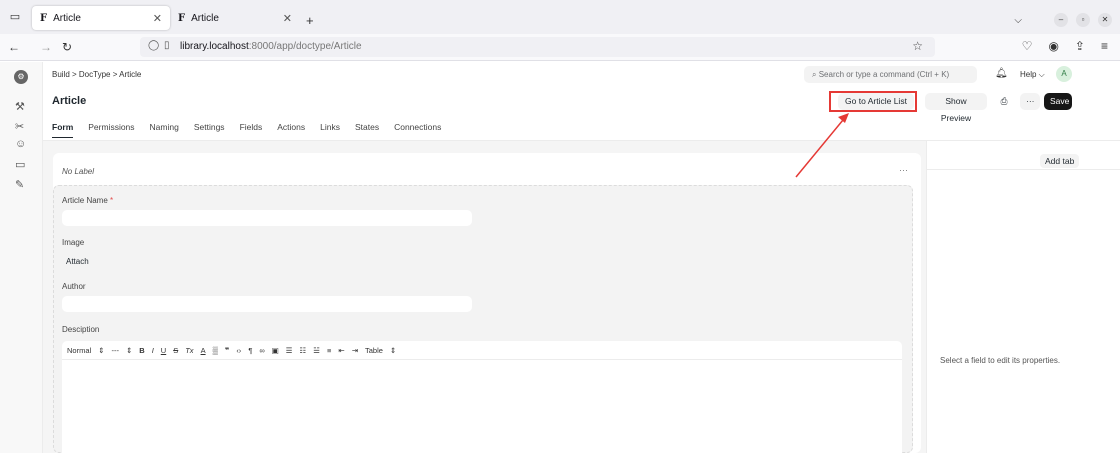 The height and width of the screenshot is (453, 1120). What do you see at coordinates (129, 350) in the screenshot?
I see `size-select-chevron-icon: ⇕` at bounding box center [129, 350].